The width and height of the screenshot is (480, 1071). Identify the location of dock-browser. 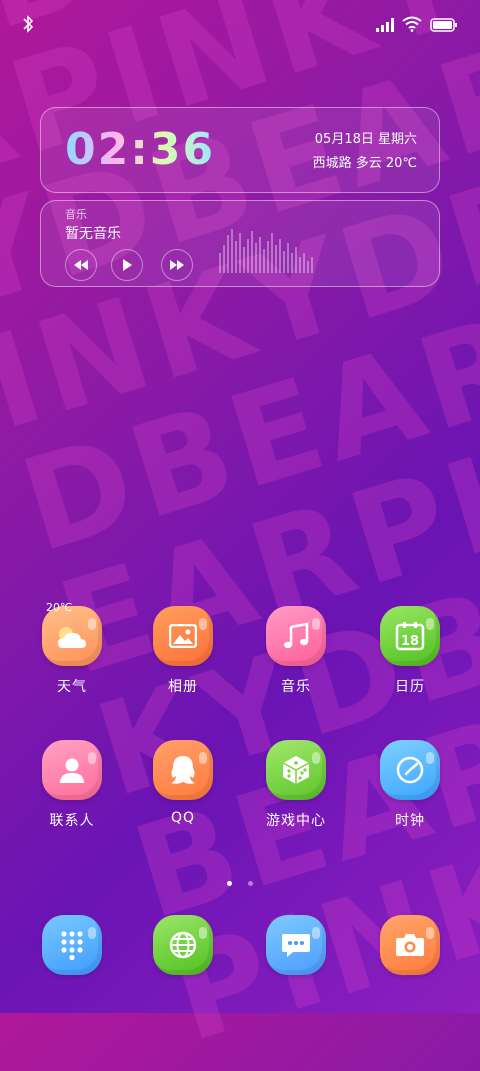
(183, 945).